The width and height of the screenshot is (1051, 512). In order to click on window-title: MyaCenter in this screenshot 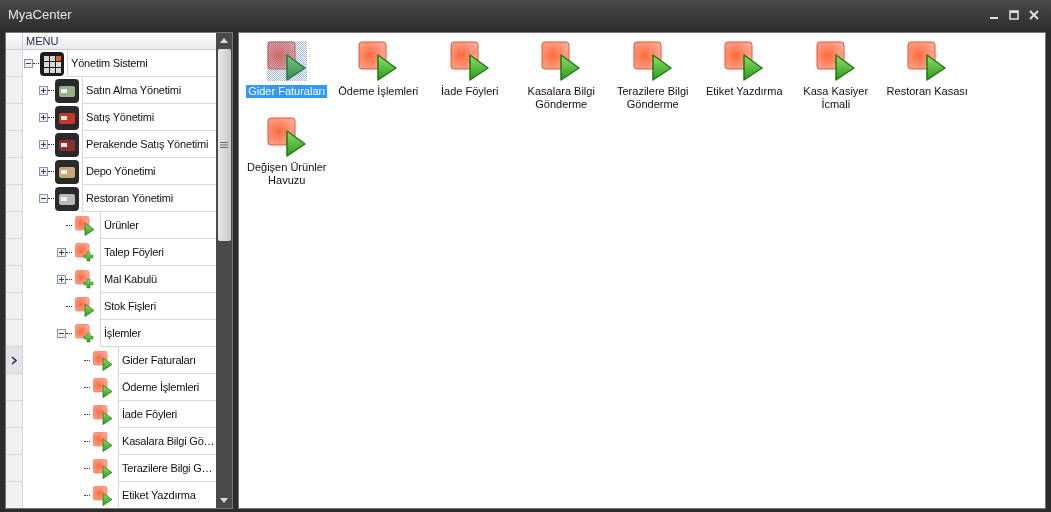, I will do `click(40, 15)`.